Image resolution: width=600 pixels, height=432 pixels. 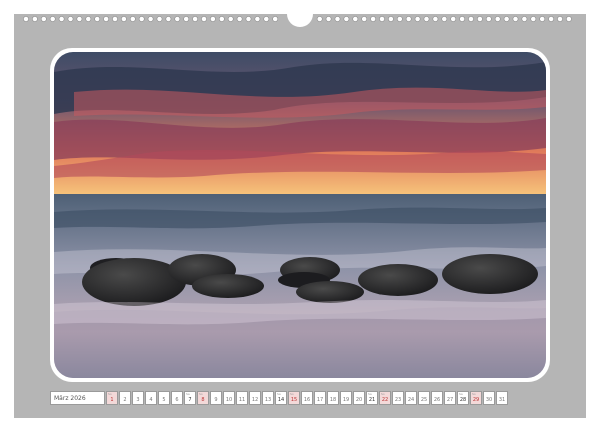 What do you see at coordinates (437, 400) in the screenshot?
I see `day-number: 26` at bounding box center [437, 400].